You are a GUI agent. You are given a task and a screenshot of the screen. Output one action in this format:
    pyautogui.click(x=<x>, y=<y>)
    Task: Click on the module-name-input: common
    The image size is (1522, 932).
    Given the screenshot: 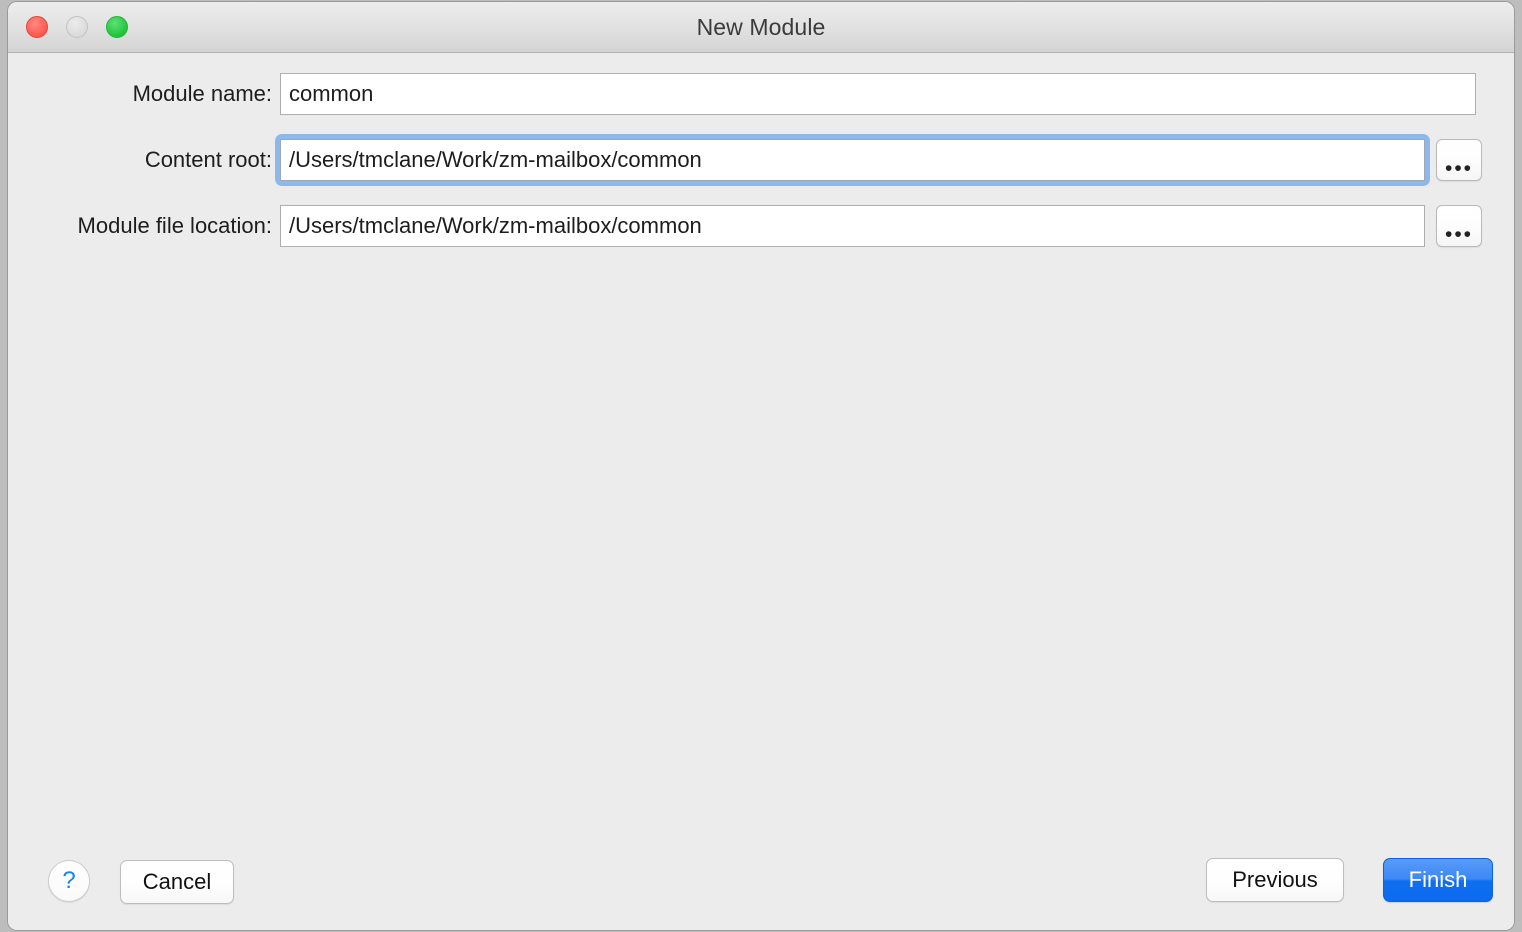 What is the action you would take?
    pyautogui.click(x=878, y=94)
    